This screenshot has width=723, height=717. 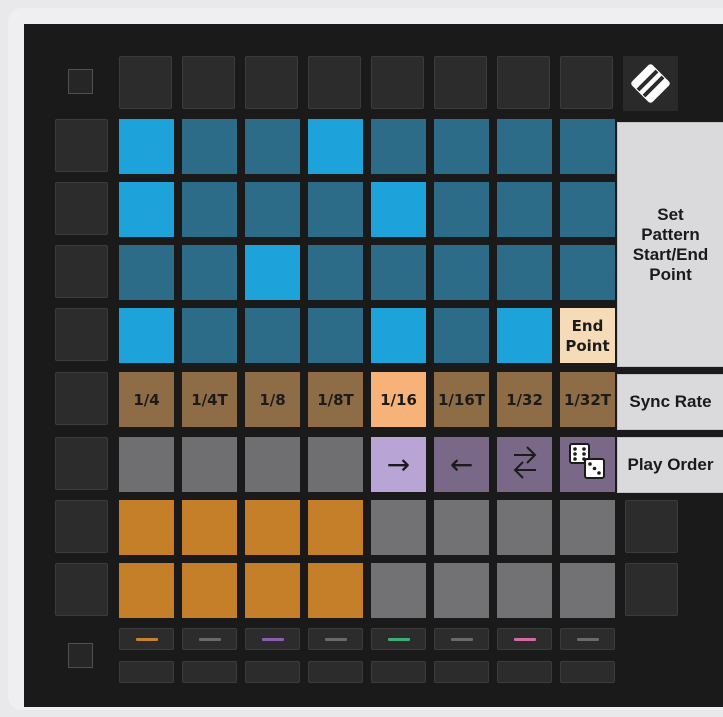 What do you see at coordinates (272, 399) in the screenshot?
I see `sync-rate-pad: 1/8` at bounding box center [272, 399].